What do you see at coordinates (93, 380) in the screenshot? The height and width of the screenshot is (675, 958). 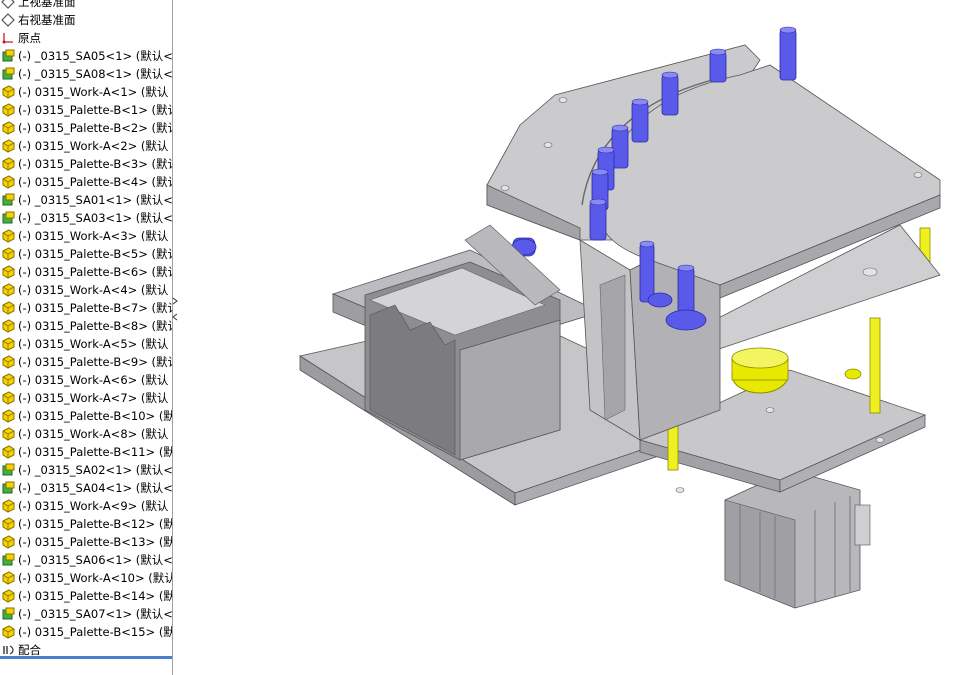 I see `tree-item-label: (-) 0315_Work-A<6> (默认` at bounding box center [93, 380].